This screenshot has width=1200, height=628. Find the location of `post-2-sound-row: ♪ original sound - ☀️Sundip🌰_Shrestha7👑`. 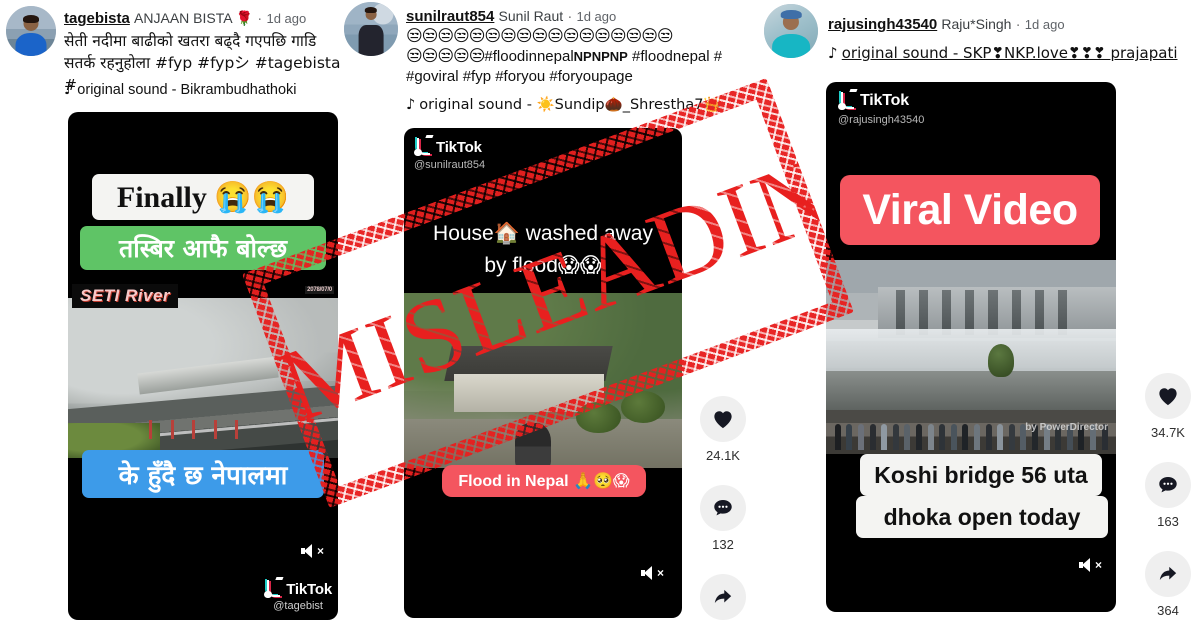

post-2-sound-row: ♪ original sound - ☀️Sundip🌰_Shrestha7👑 is located at coordinates (564, 104).